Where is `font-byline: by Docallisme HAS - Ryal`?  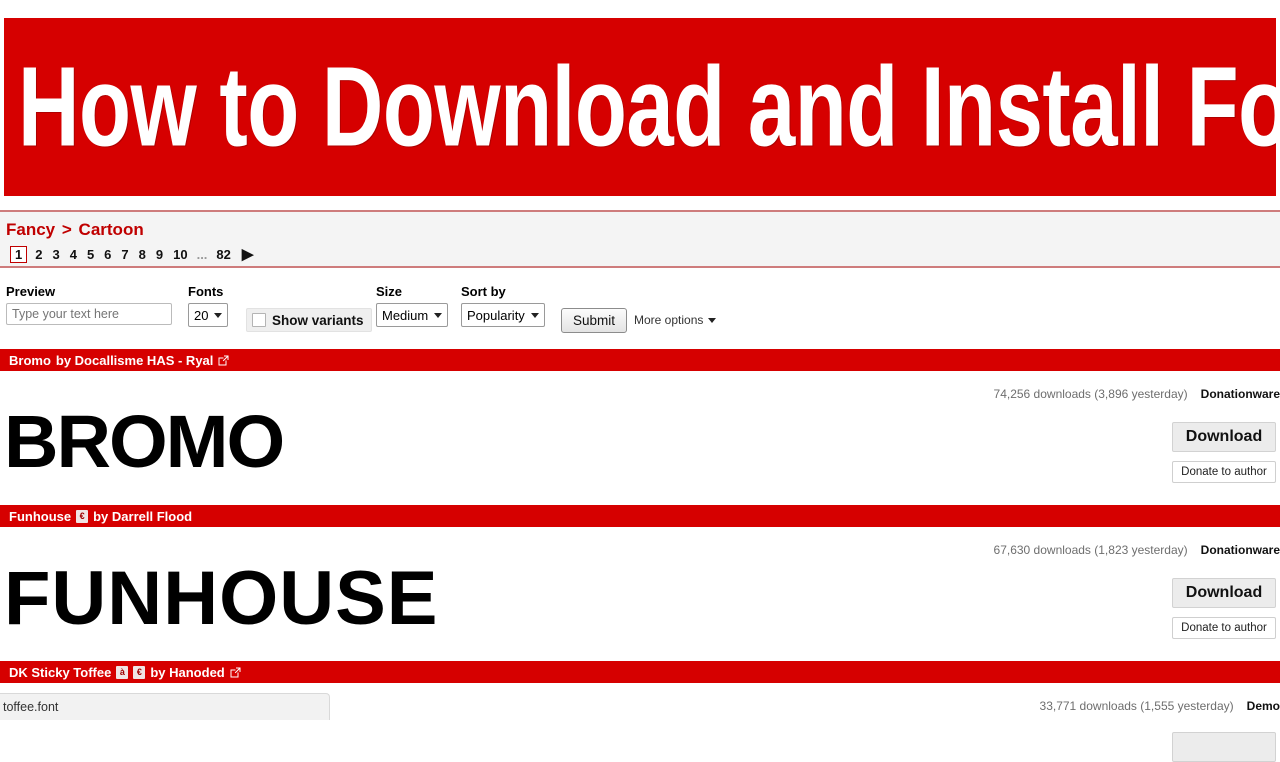 font-byline: by Docallisme HAS - Ryal is located at coordinates (135, 360).